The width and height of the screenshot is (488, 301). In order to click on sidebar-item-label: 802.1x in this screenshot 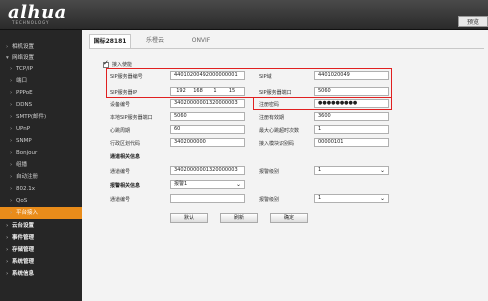, I will do `click(26, 189)`.